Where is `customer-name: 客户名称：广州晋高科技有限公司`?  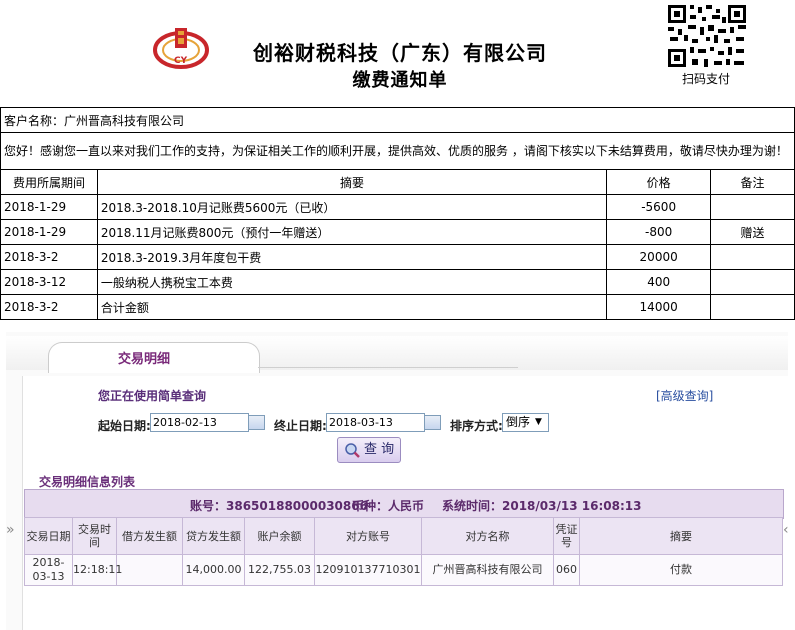
customer-name: 客户名称：广州晋高科技有限公司 is located at coordinates (397, 120).